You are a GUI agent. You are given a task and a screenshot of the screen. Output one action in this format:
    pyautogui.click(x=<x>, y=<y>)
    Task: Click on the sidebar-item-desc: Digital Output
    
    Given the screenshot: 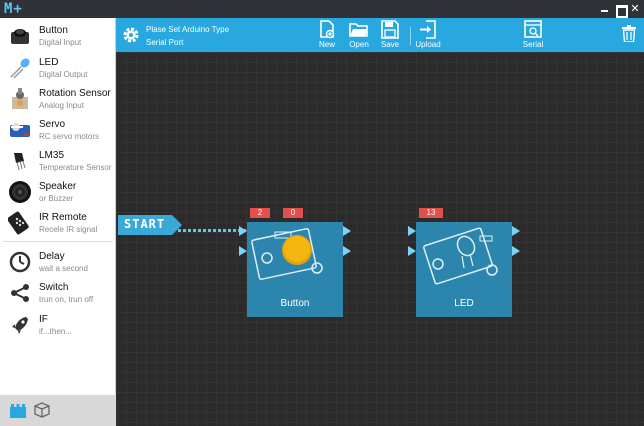 What is the action you would take?
    pyautogui.click(x=63, y=74)
    